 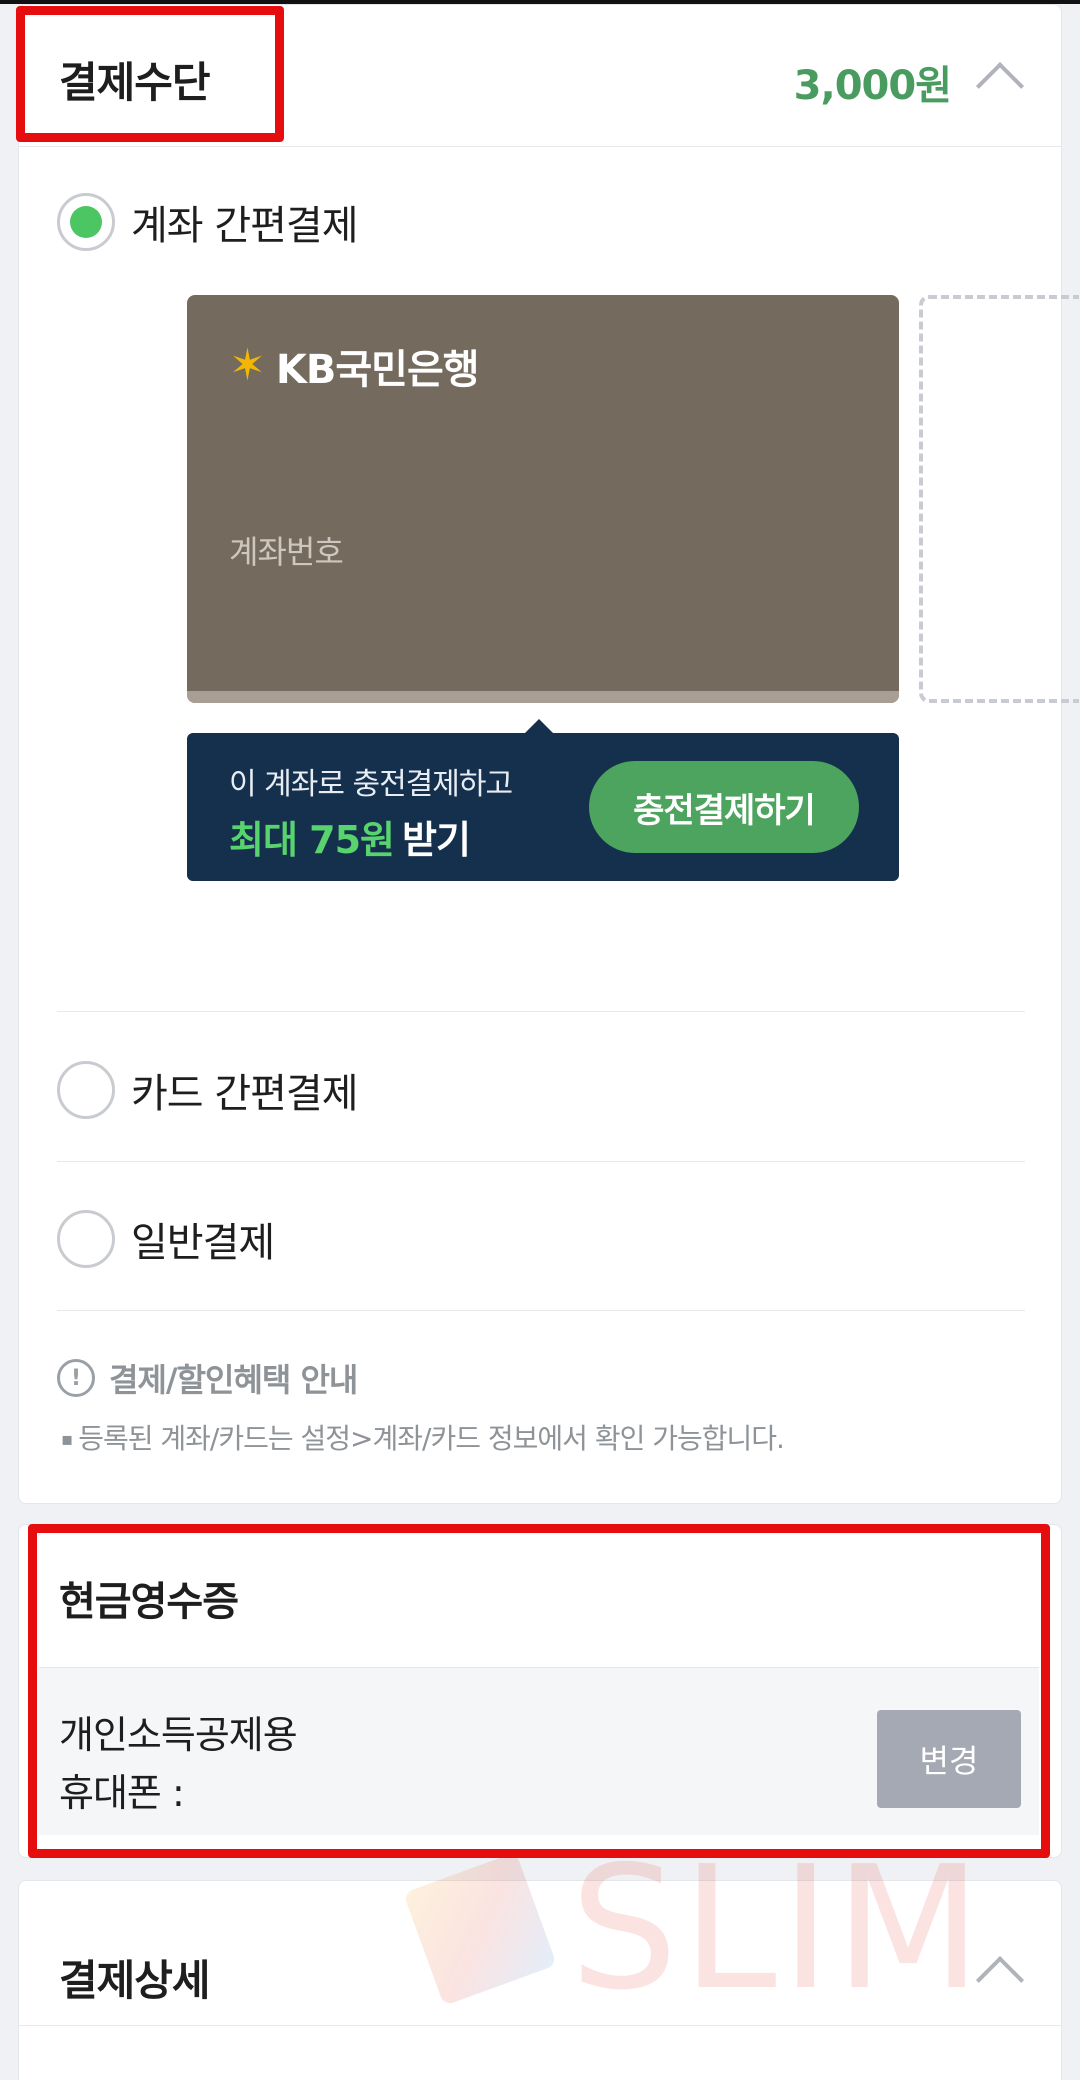 I want to click on receipt-type: 개인소득공제용, so click(x=178, y=1735).